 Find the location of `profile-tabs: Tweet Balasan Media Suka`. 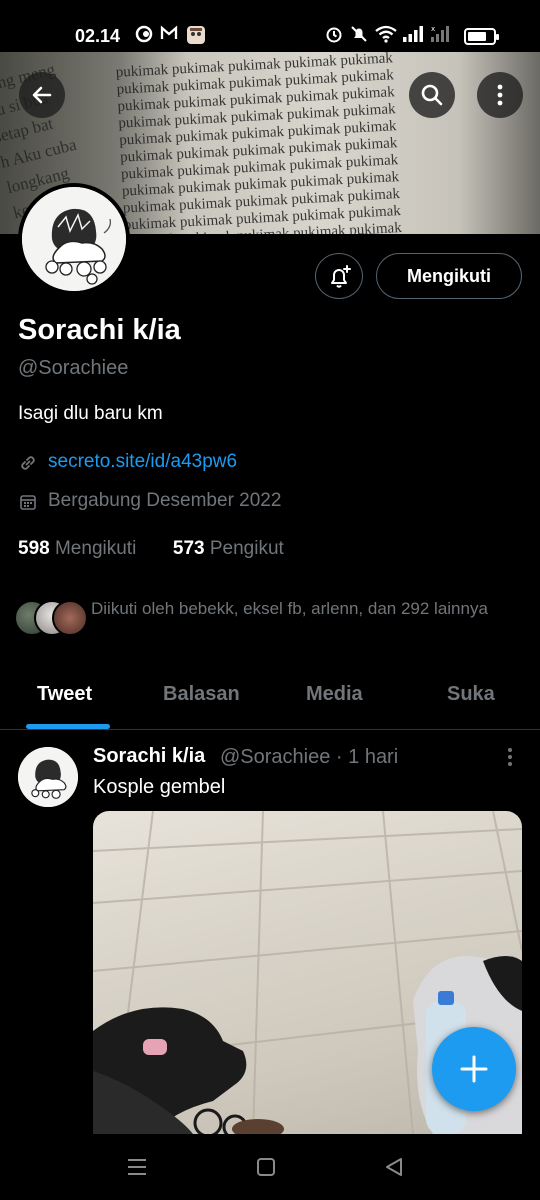

profile-tabs: Tweet Balasan Media Suka is located at coordinates (270, 698).